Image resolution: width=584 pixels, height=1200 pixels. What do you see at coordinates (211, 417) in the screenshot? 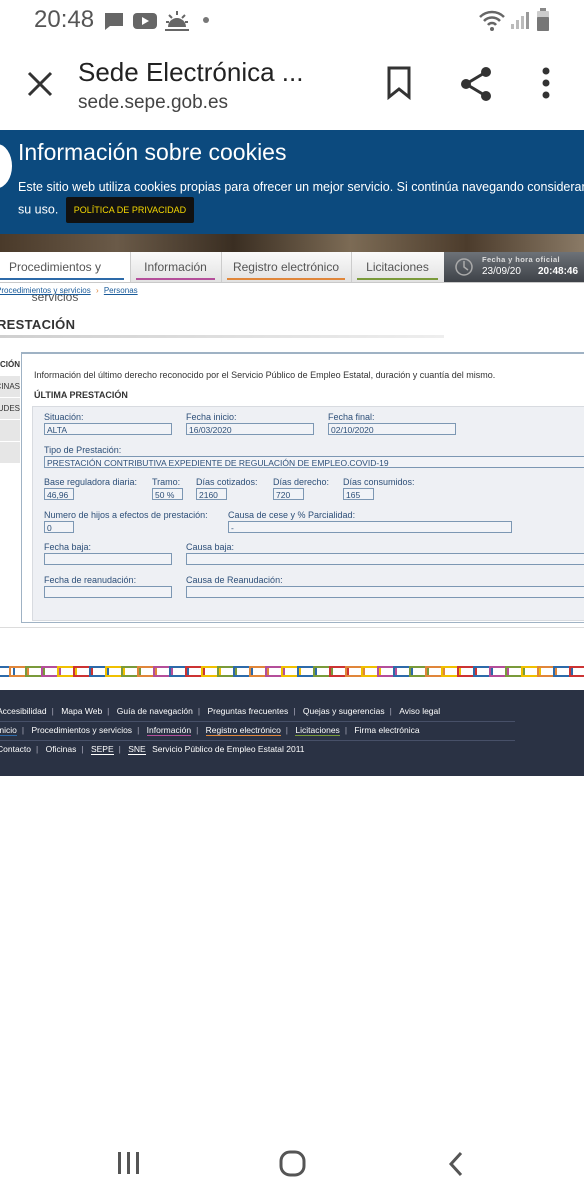
I see `label-fecha-inicio: Fecha inicio:` at bounding box center [211, 417].